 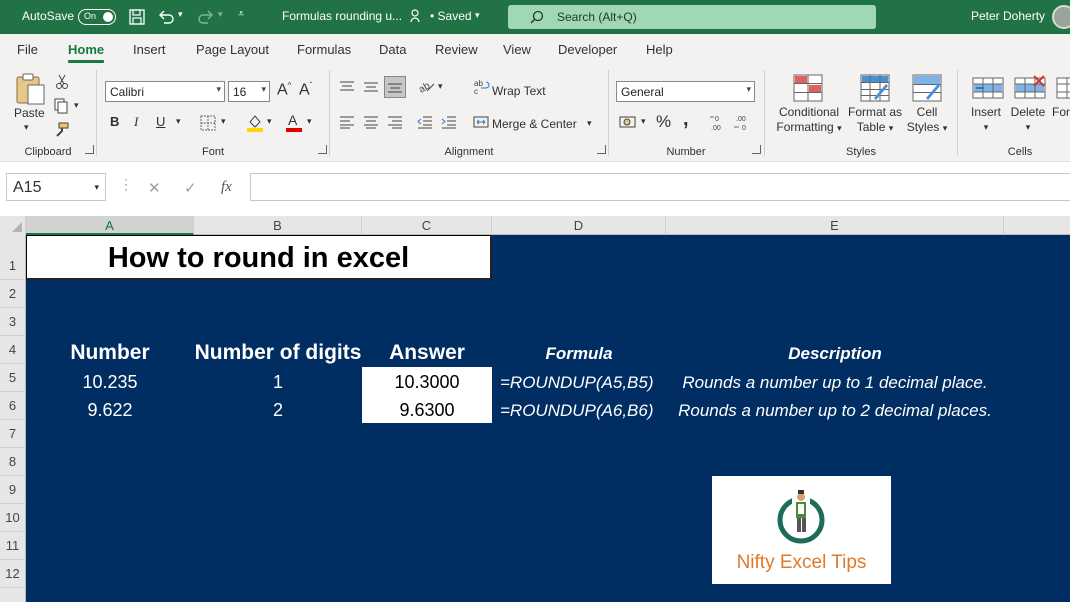 I want to click on accounting-format-icon, so click(x=629, y=122).